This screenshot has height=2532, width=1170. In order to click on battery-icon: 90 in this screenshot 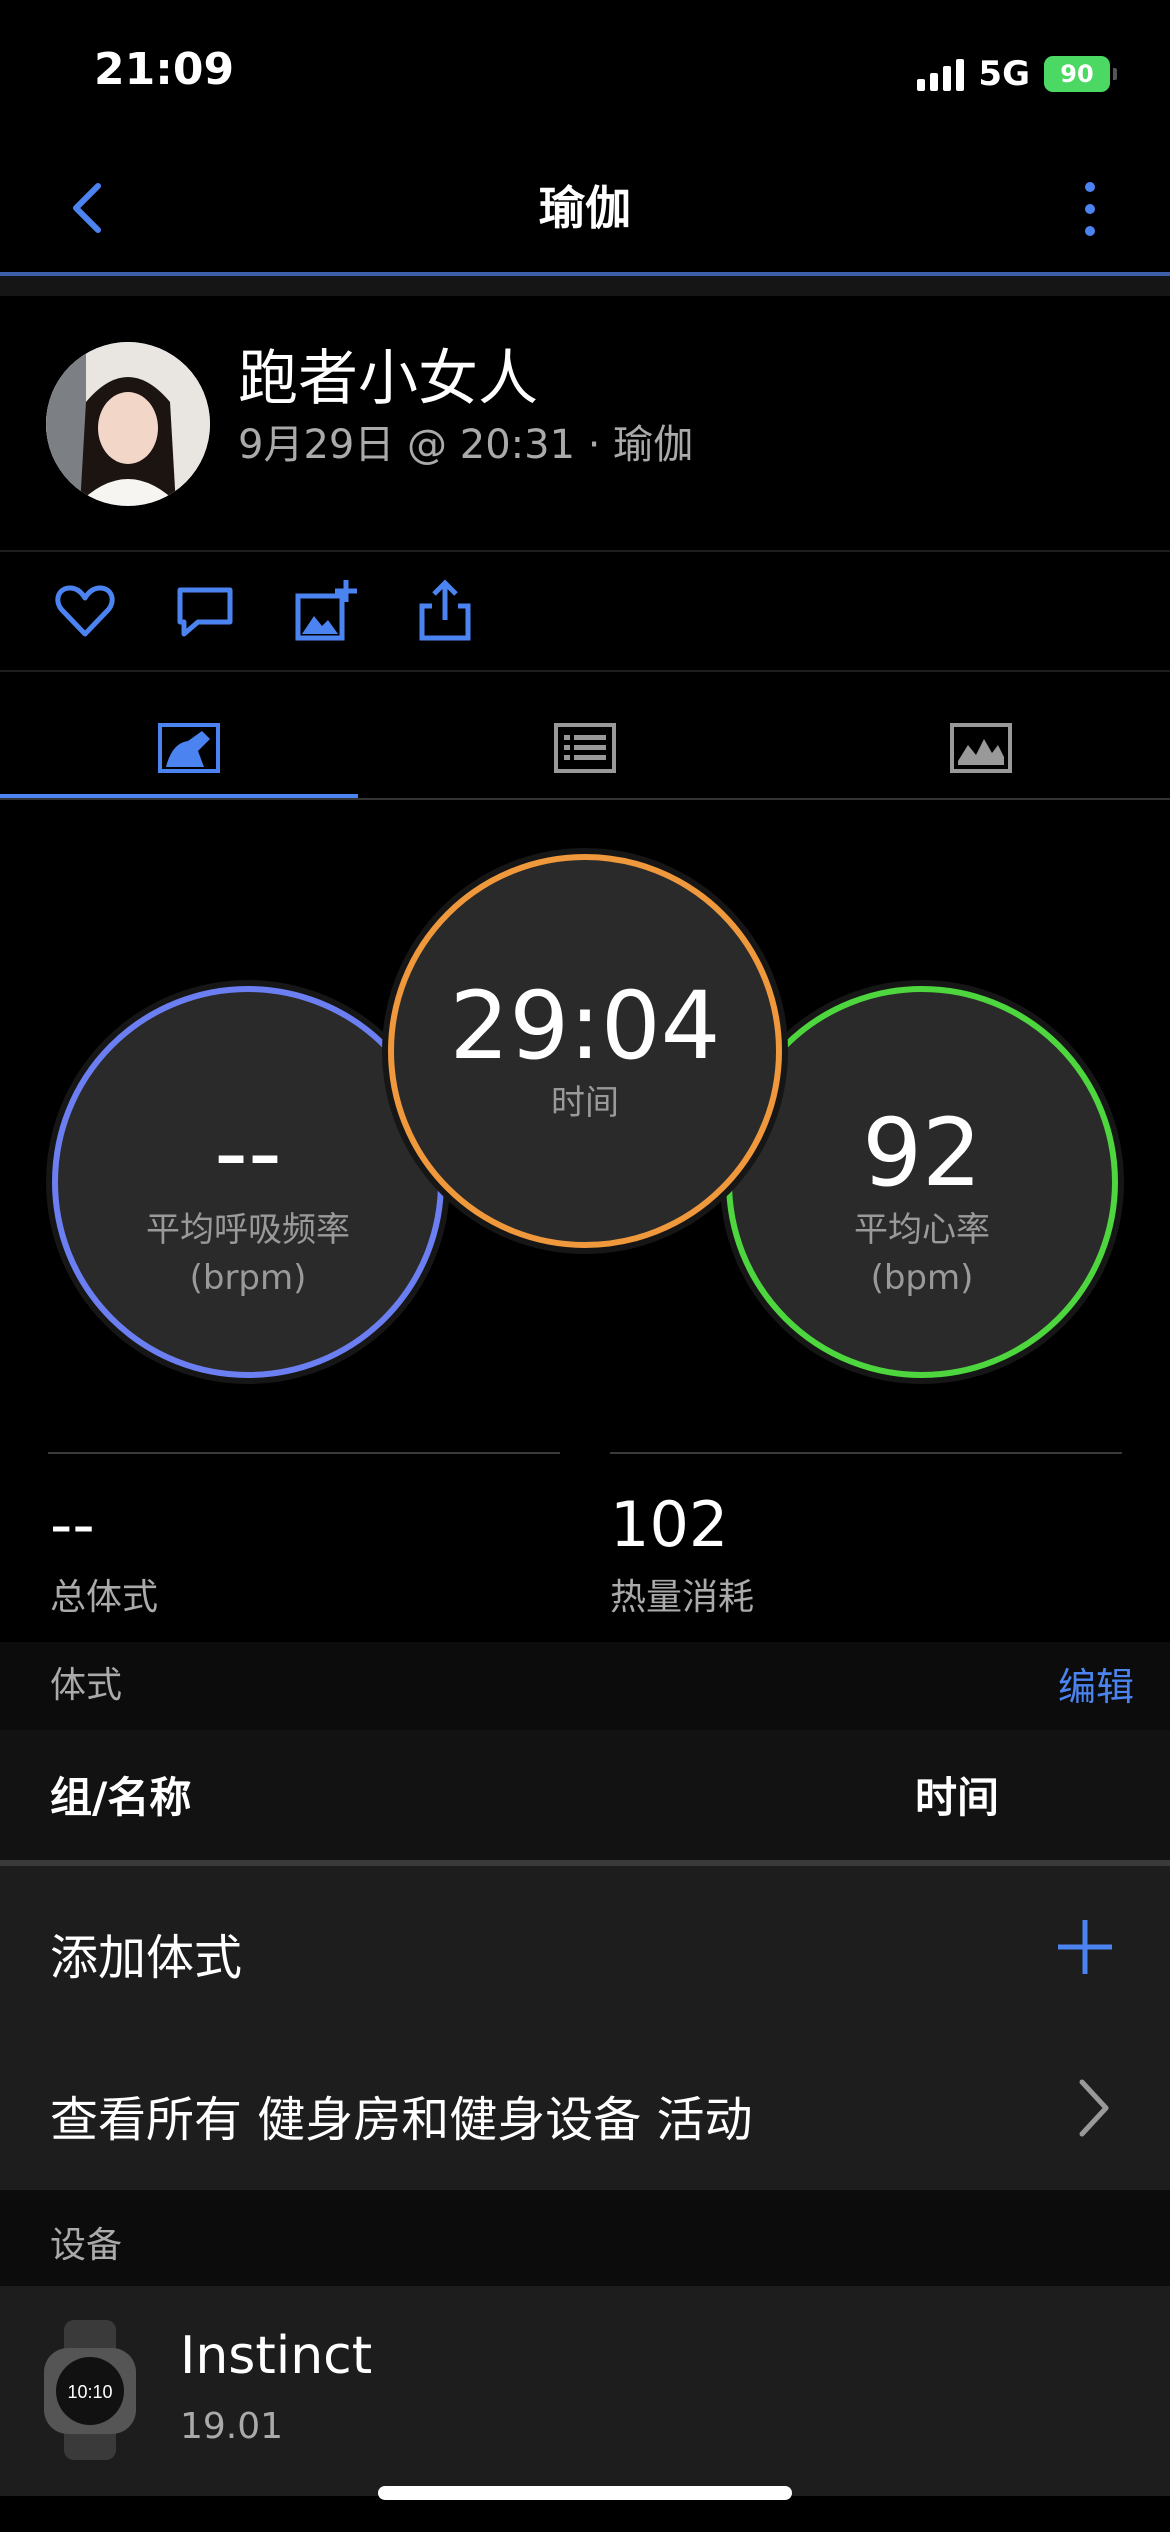, I will do `click(1080, 74)`.